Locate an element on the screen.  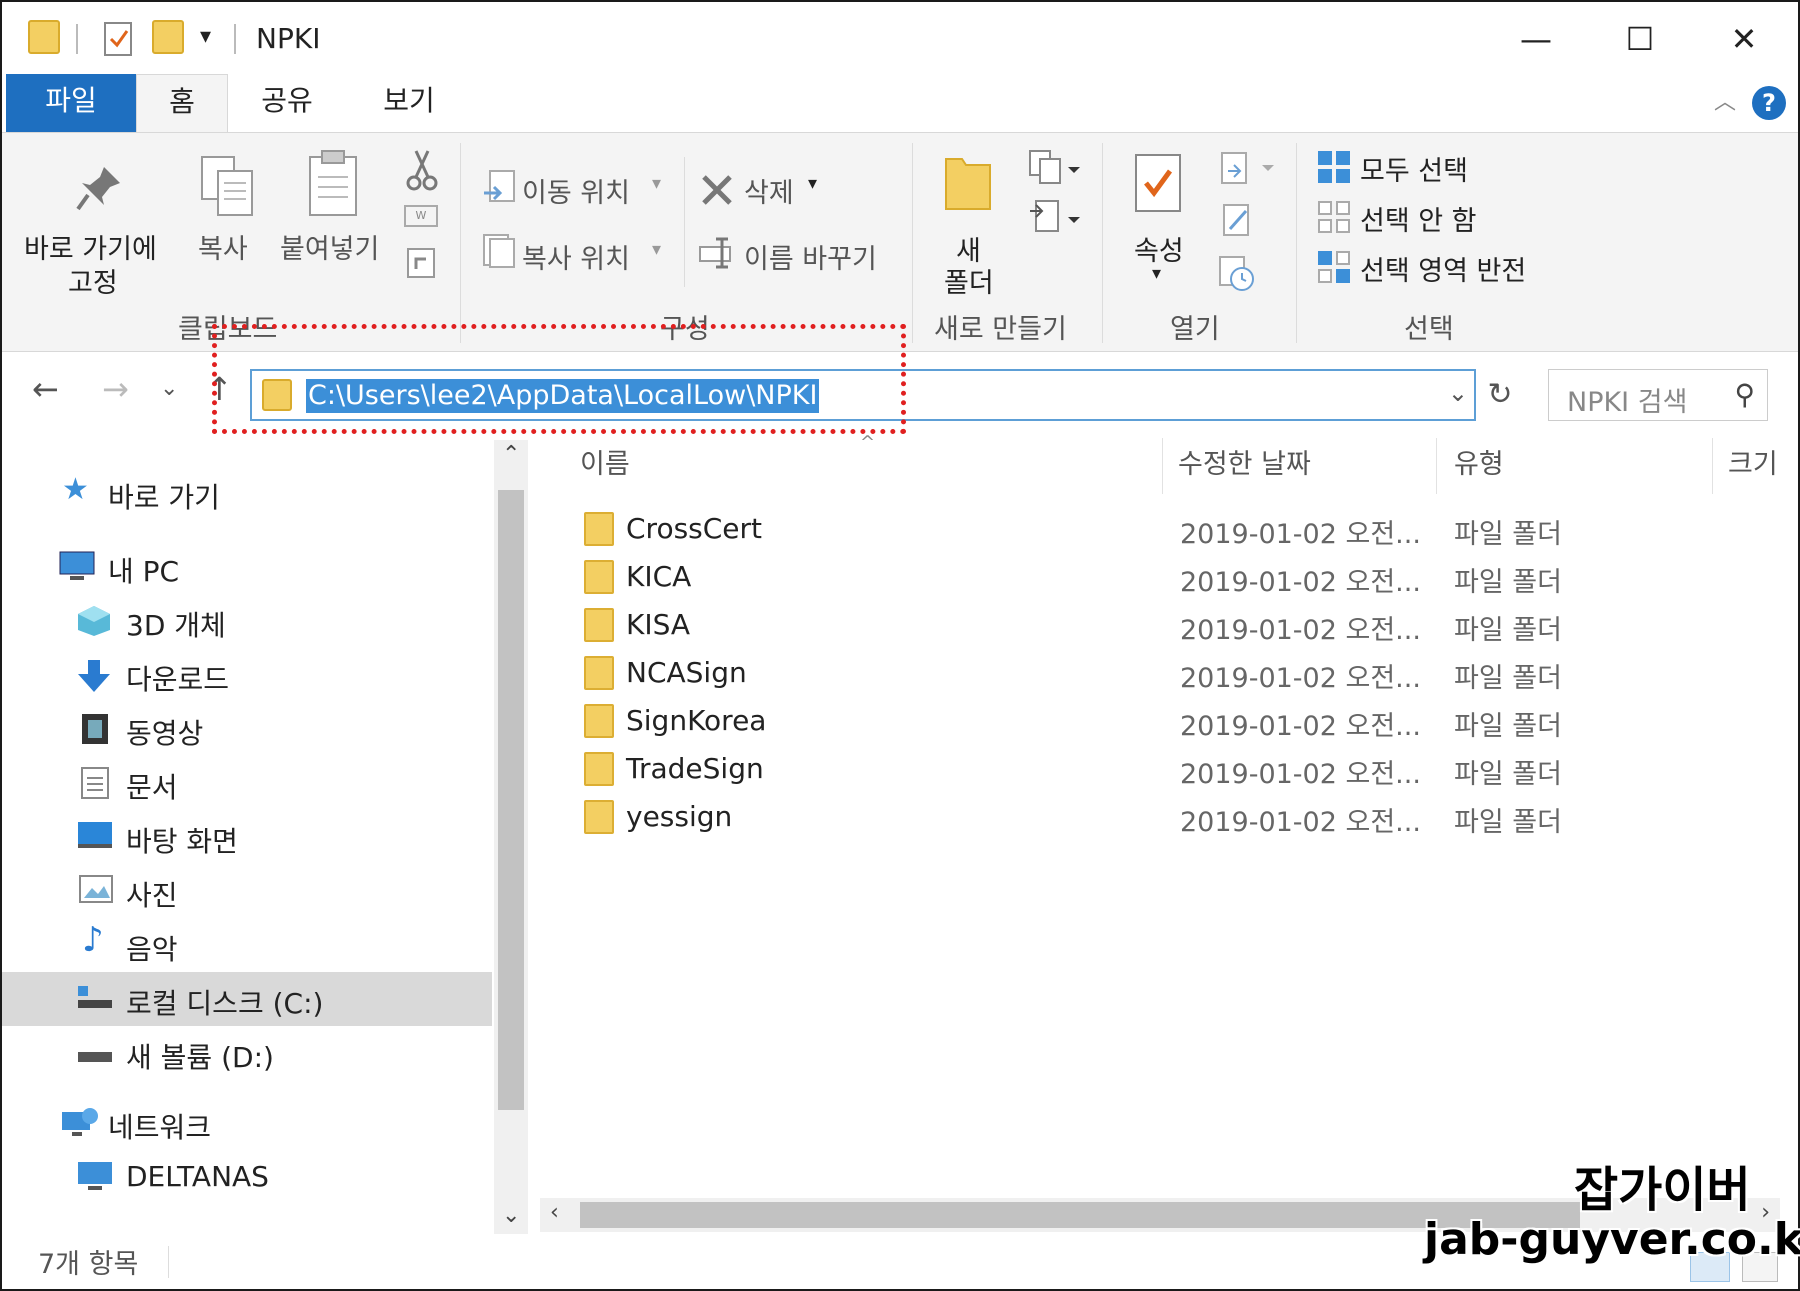
column-header-type: 유형 is located at coordinates (1479, 470).